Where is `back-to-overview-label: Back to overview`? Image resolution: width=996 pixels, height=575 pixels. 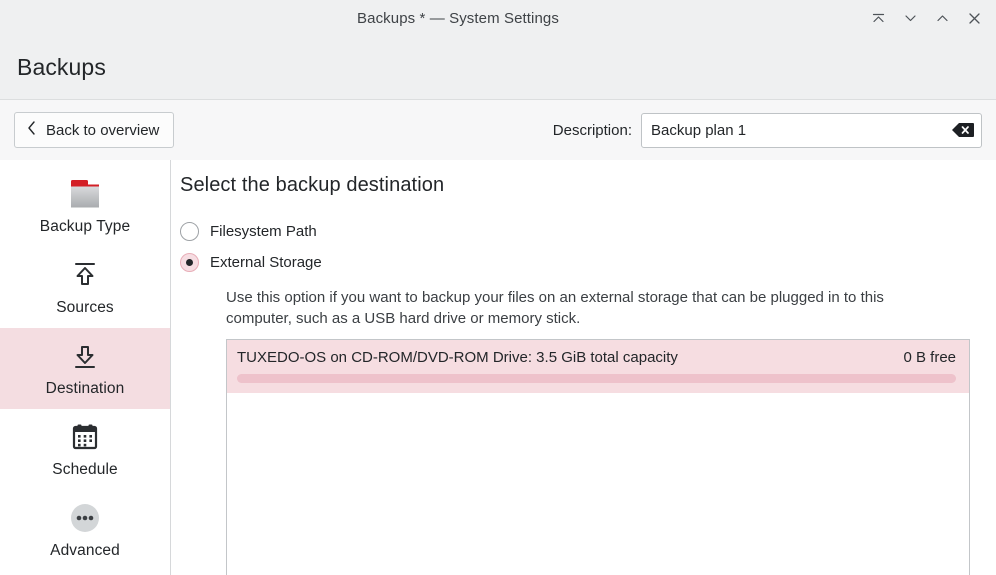
back-to-overview-label: Back to overview is located at coordinates (103, 130).